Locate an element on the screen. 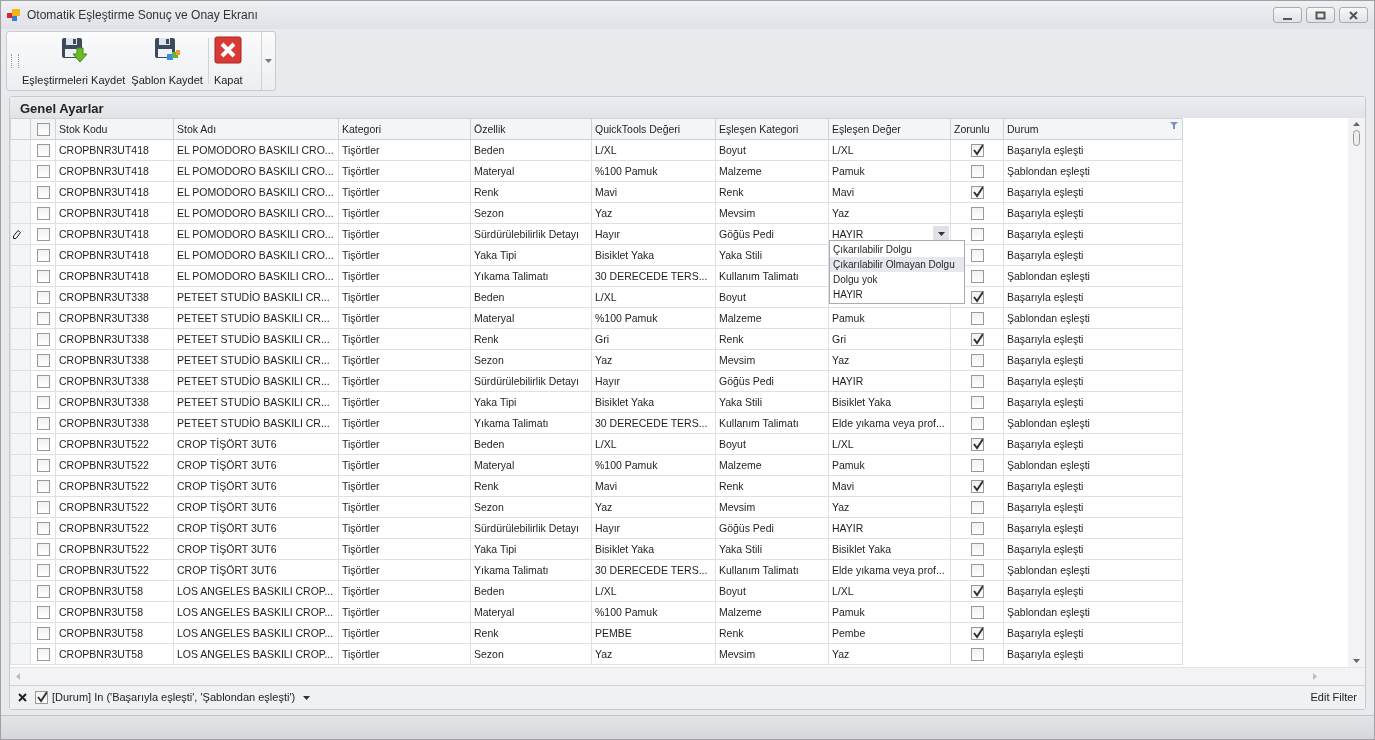  toolbar-overflow-button is located at coordinates (268, 61).